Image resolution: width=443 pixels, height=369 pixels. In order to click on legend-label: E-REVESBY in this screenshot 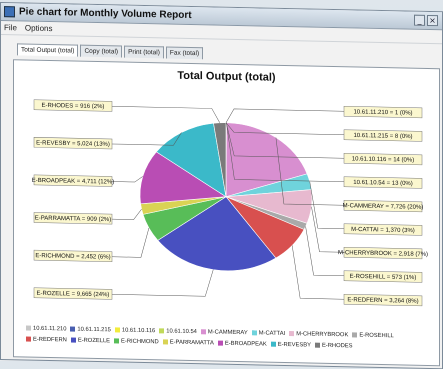, I will do `click(294, 345)`.